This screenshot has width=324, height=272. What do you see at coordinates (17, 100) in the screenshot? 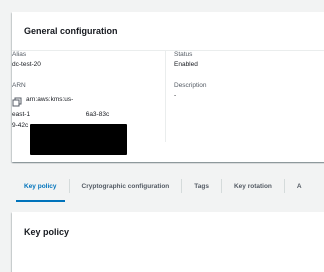
I see `copy-icon` at bounding box center [17, 100].